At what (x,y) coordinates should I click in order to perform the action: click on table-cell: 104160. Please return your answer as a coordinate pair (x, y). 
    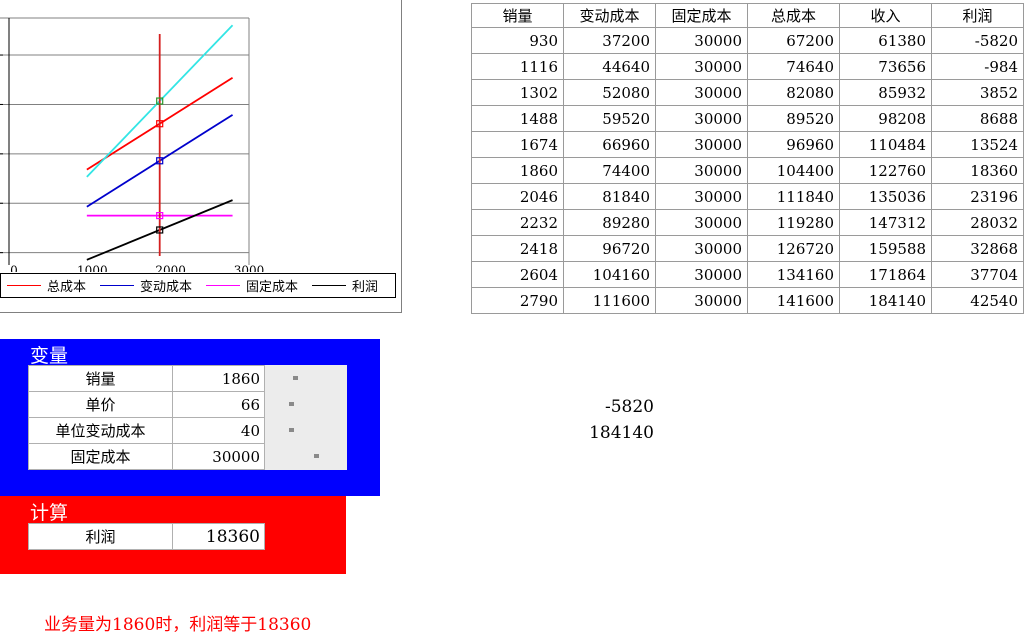
    Looking at the image, I should click on (609, 274).